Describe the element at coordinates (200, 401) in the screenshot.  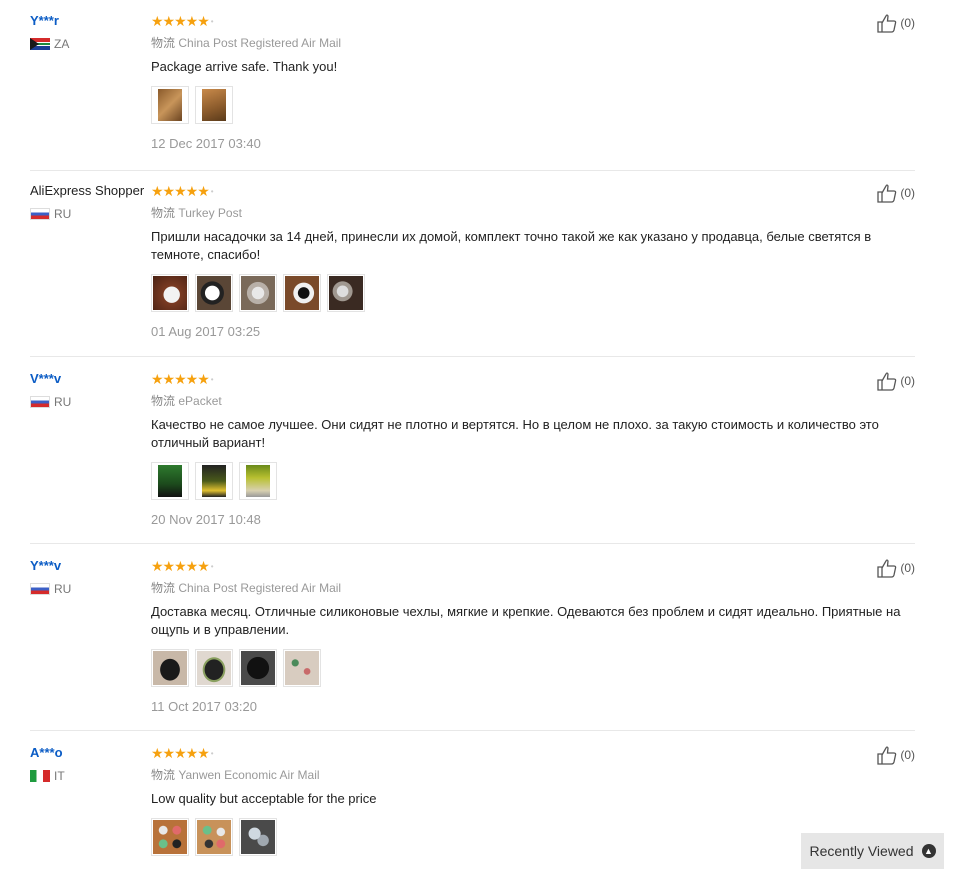
I see `logistics-name: ePacket` at that location.